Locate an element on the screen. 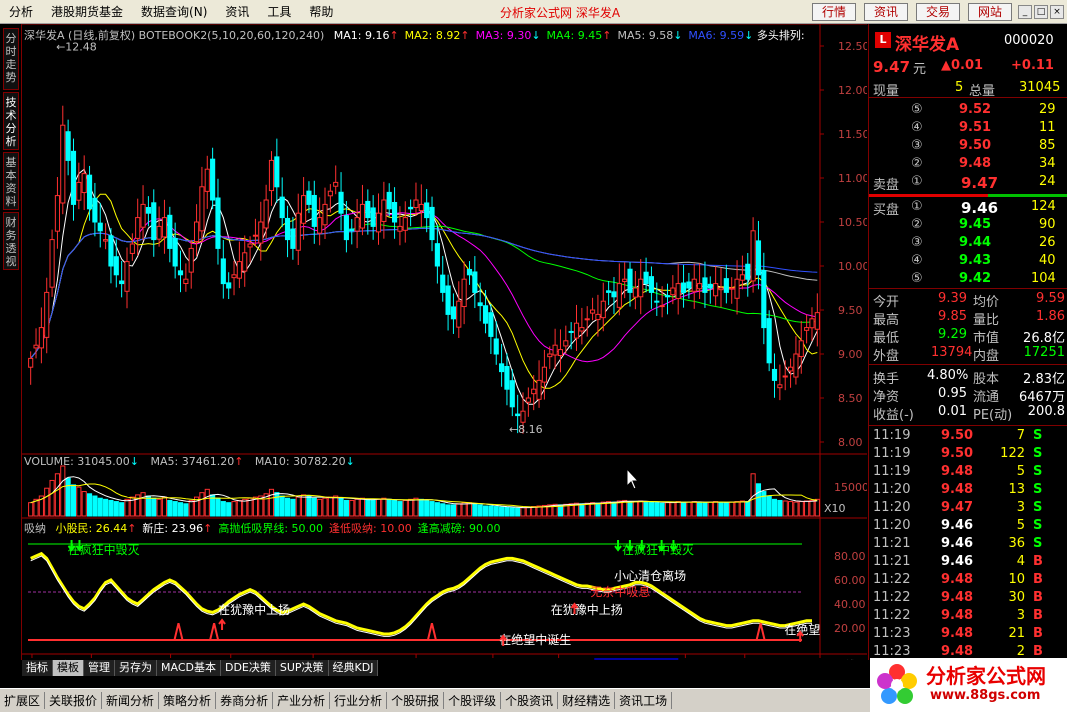 This screenshot has width=1067, height=712. stat-value: 9.29 is located at coordinates (952, 334).